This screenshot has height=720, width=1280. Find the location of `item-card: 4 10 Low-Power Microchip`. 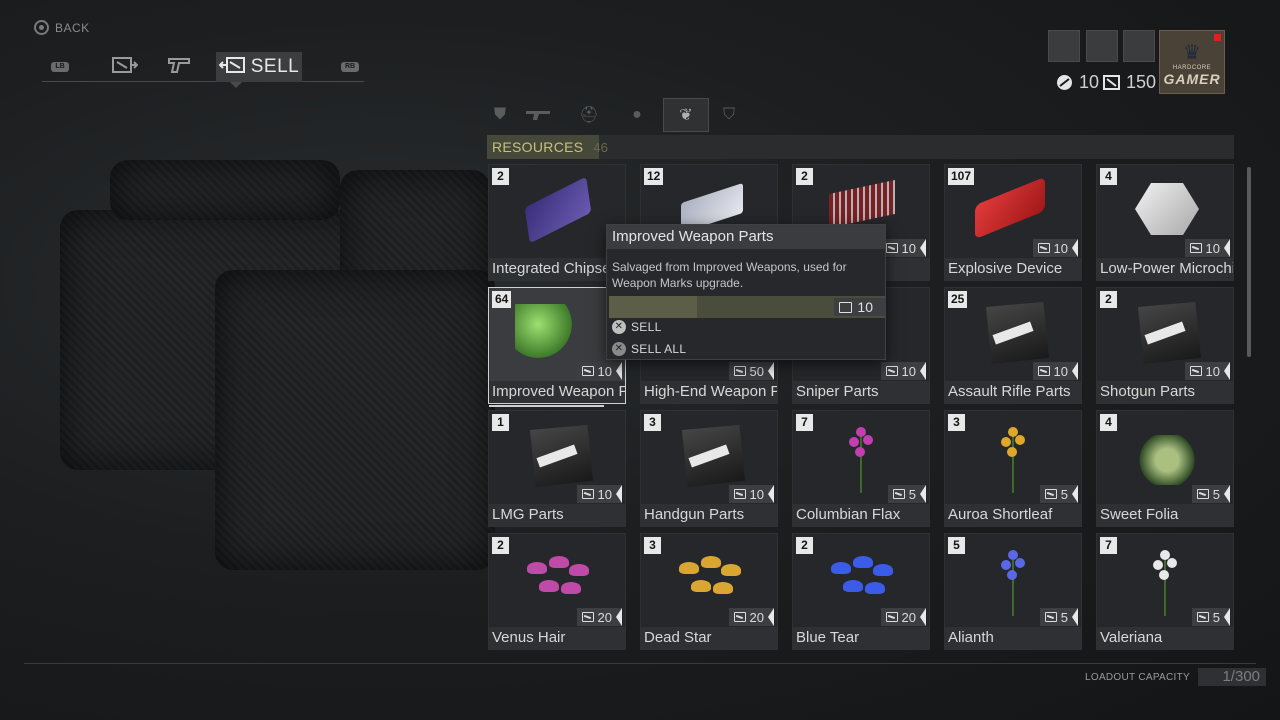

item-card: 4 10 Low-Power Microchip is located at coordinates (1165, 222).